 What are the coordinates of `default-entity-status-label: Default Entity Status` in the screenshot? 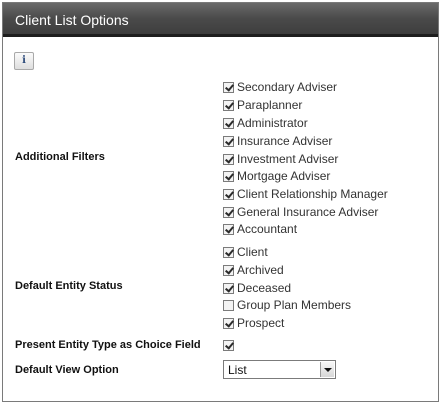 It's located at (69, 286).